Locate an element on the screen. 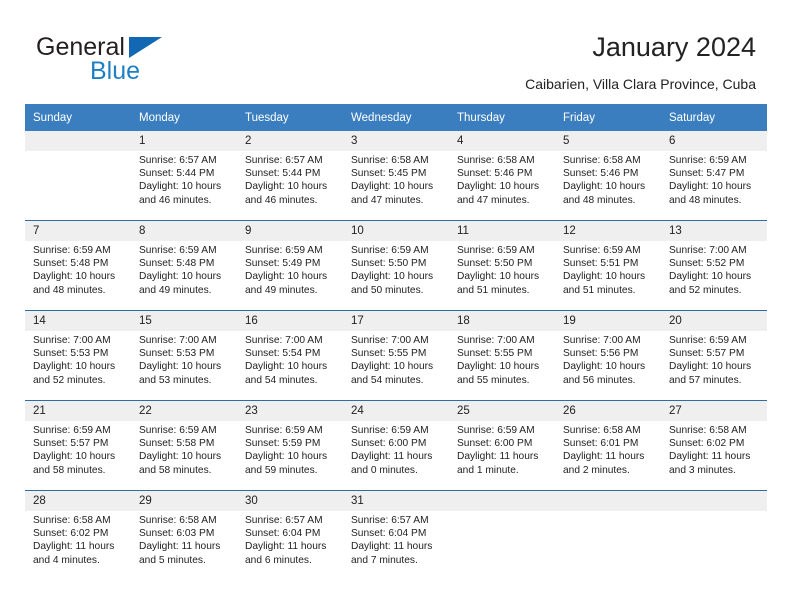 Image resolution: width=792 pixels, height=612 pixels. sunset-text: Sunset: 5:55 PM is located at coordinates (389, 354).